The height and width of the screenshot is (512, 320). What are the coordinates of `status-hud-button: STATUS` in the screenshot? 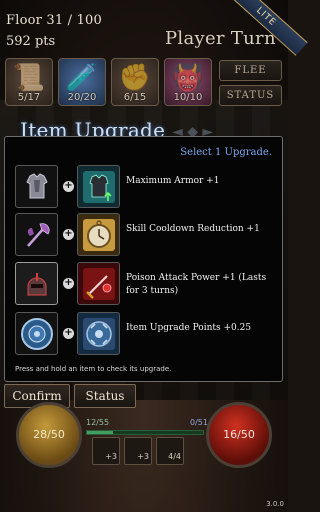 It's located at (250, 95).